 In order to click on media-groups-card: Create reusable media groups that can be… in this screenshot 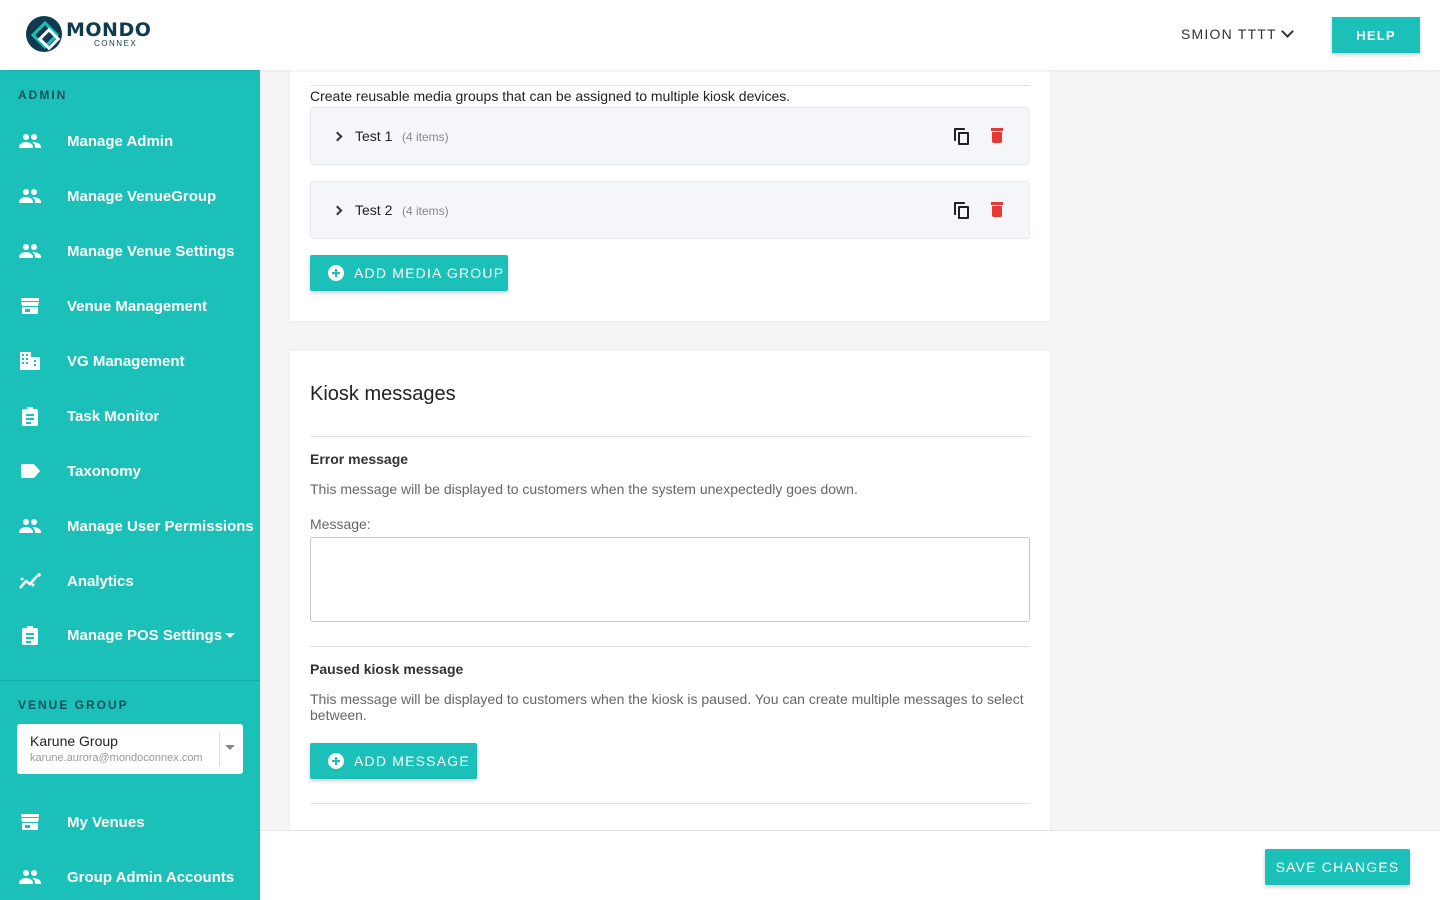, I will do `click(670, 195)`.